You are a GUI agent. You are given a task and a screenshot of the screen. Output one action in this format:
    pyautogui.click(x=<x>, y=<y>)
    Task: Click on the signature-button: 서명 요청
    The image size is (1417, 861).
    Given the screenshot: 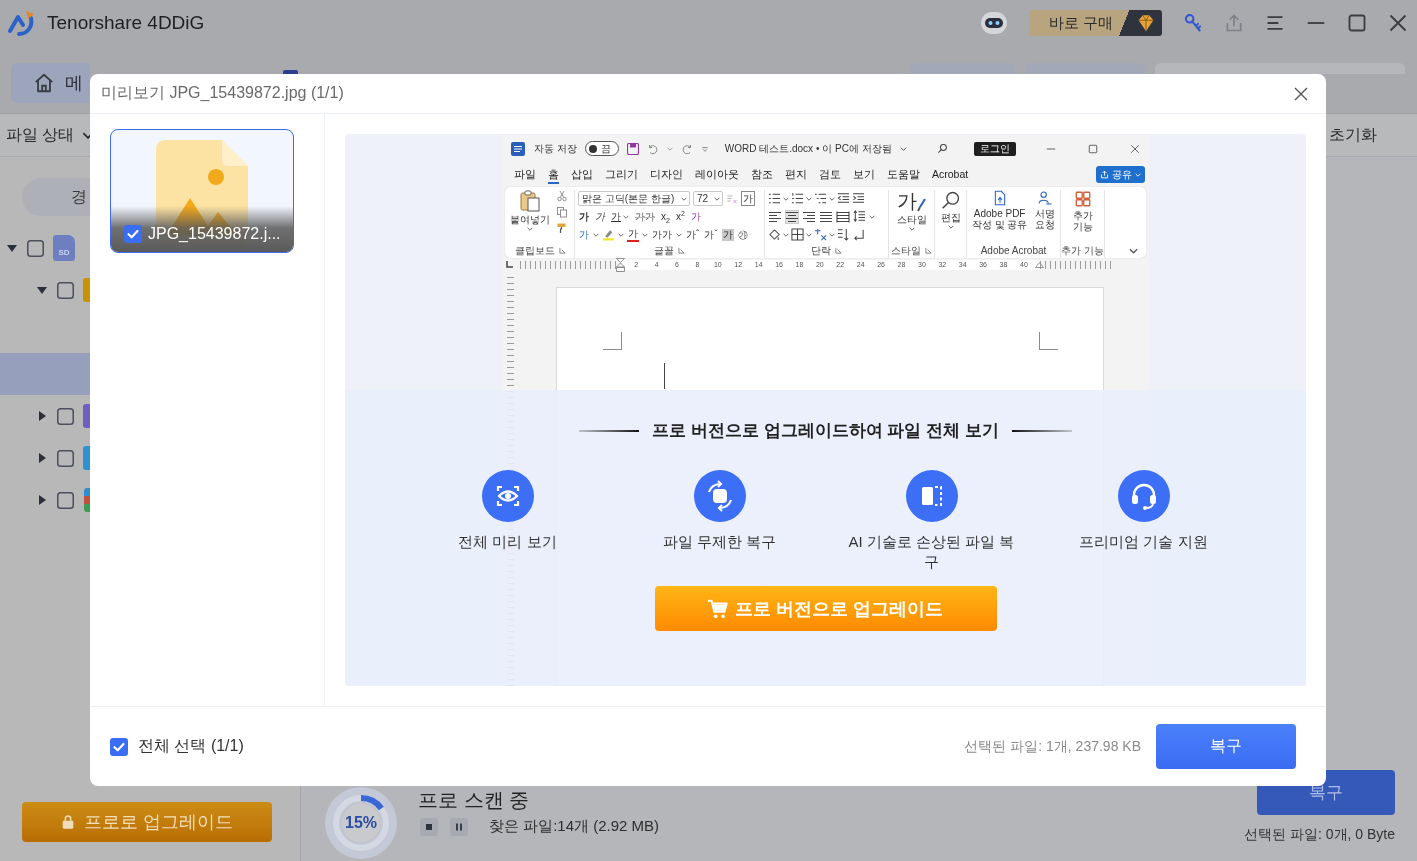 What is the action you would take?
    pyautogui.click(x=1045, y=216)
    